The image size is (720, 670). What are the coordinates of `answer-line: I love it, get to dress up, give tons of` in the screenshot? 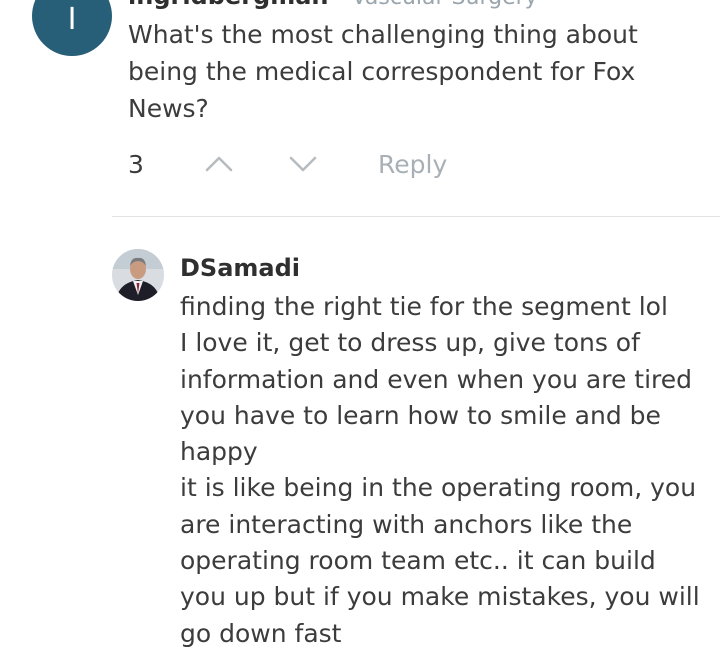 It's located at (410, 343).